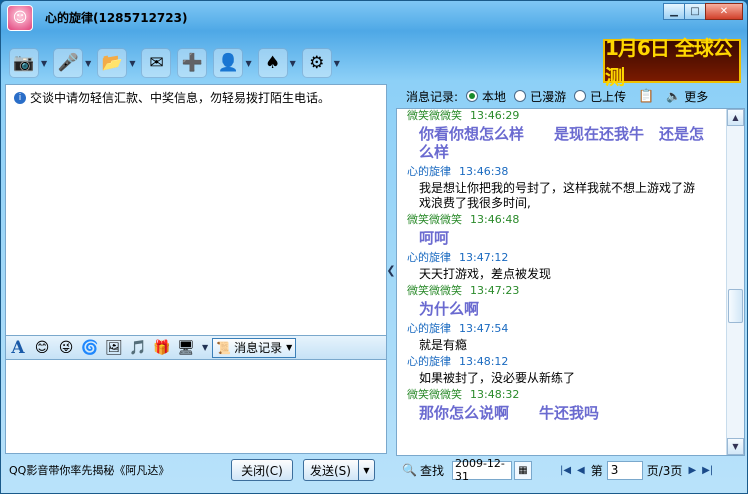 Image resolution: width=748 pixels, height=494 pixels. What do you see at coordinates (672, 62) in the screenshot?
I see `ad-banner: 1月6日 全球公测` at bounding box center [672, 62].